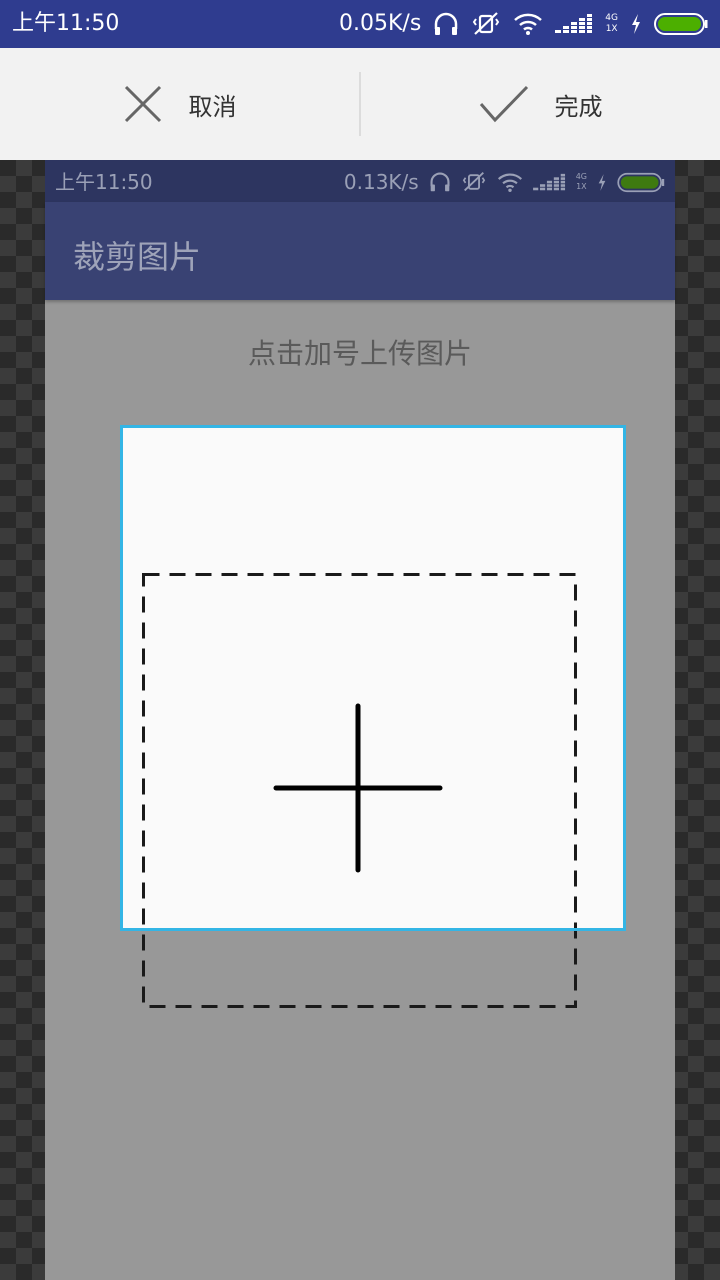  What do you see at coordinates (504, 104) in the screenshot?
I see `check-icon` at bounding box center [504, 104].